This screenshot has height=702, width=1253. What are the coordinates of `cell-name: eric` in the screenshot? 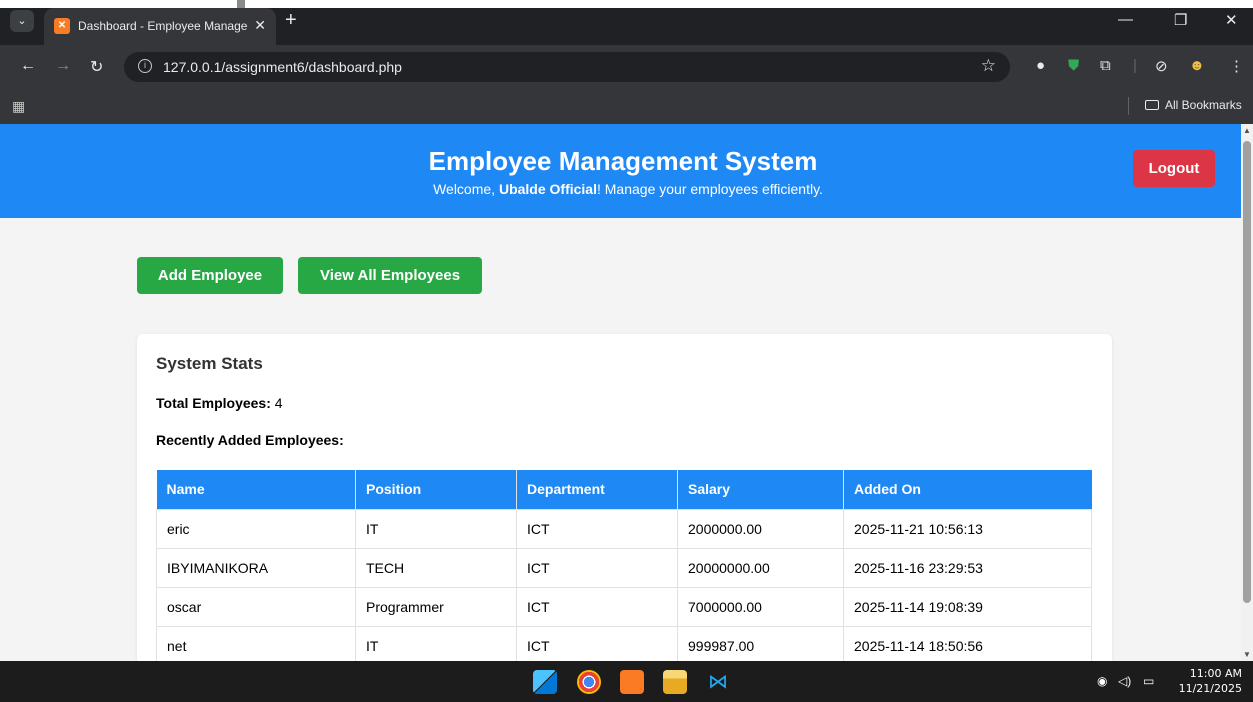 It's located at (256, 528).